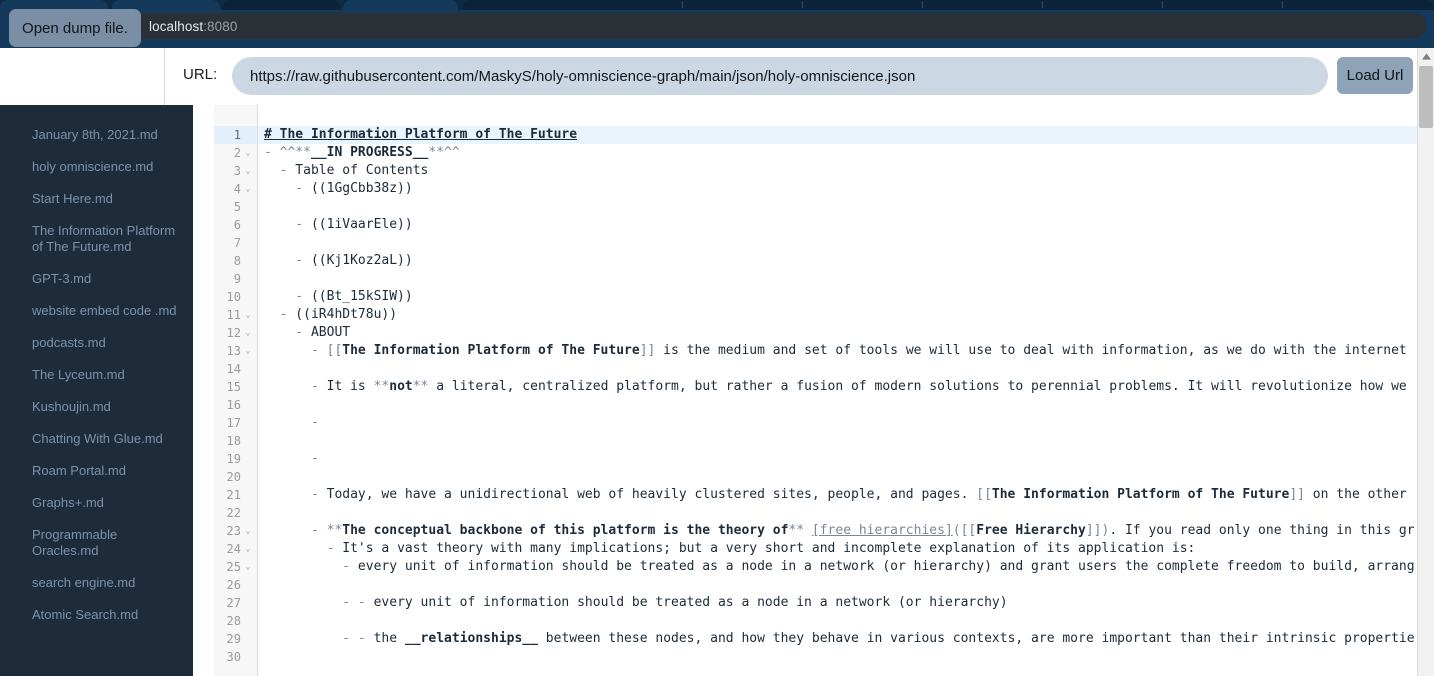 The image size is (1434, 676). What do you see at coordinates (837, 261) in the screenshot?
I see `code-line: - ((Kj1Koz2aL))` at bounding box center [837, 261].